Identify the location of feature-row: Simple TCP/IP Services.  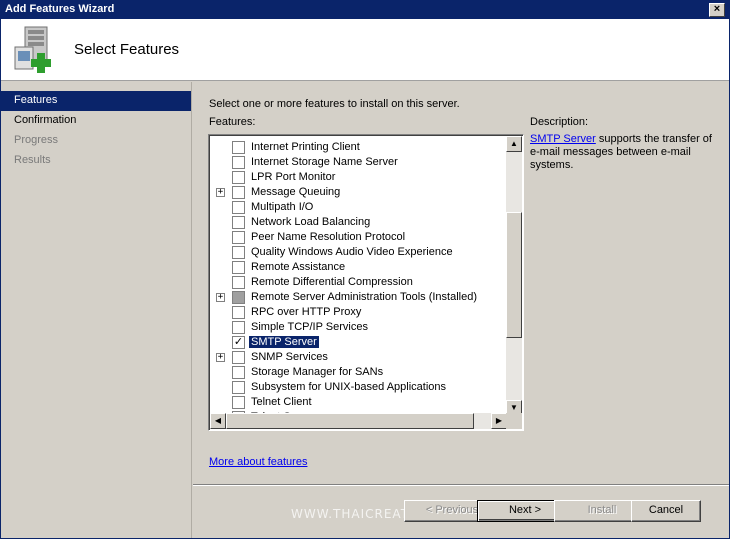
(358, 327).